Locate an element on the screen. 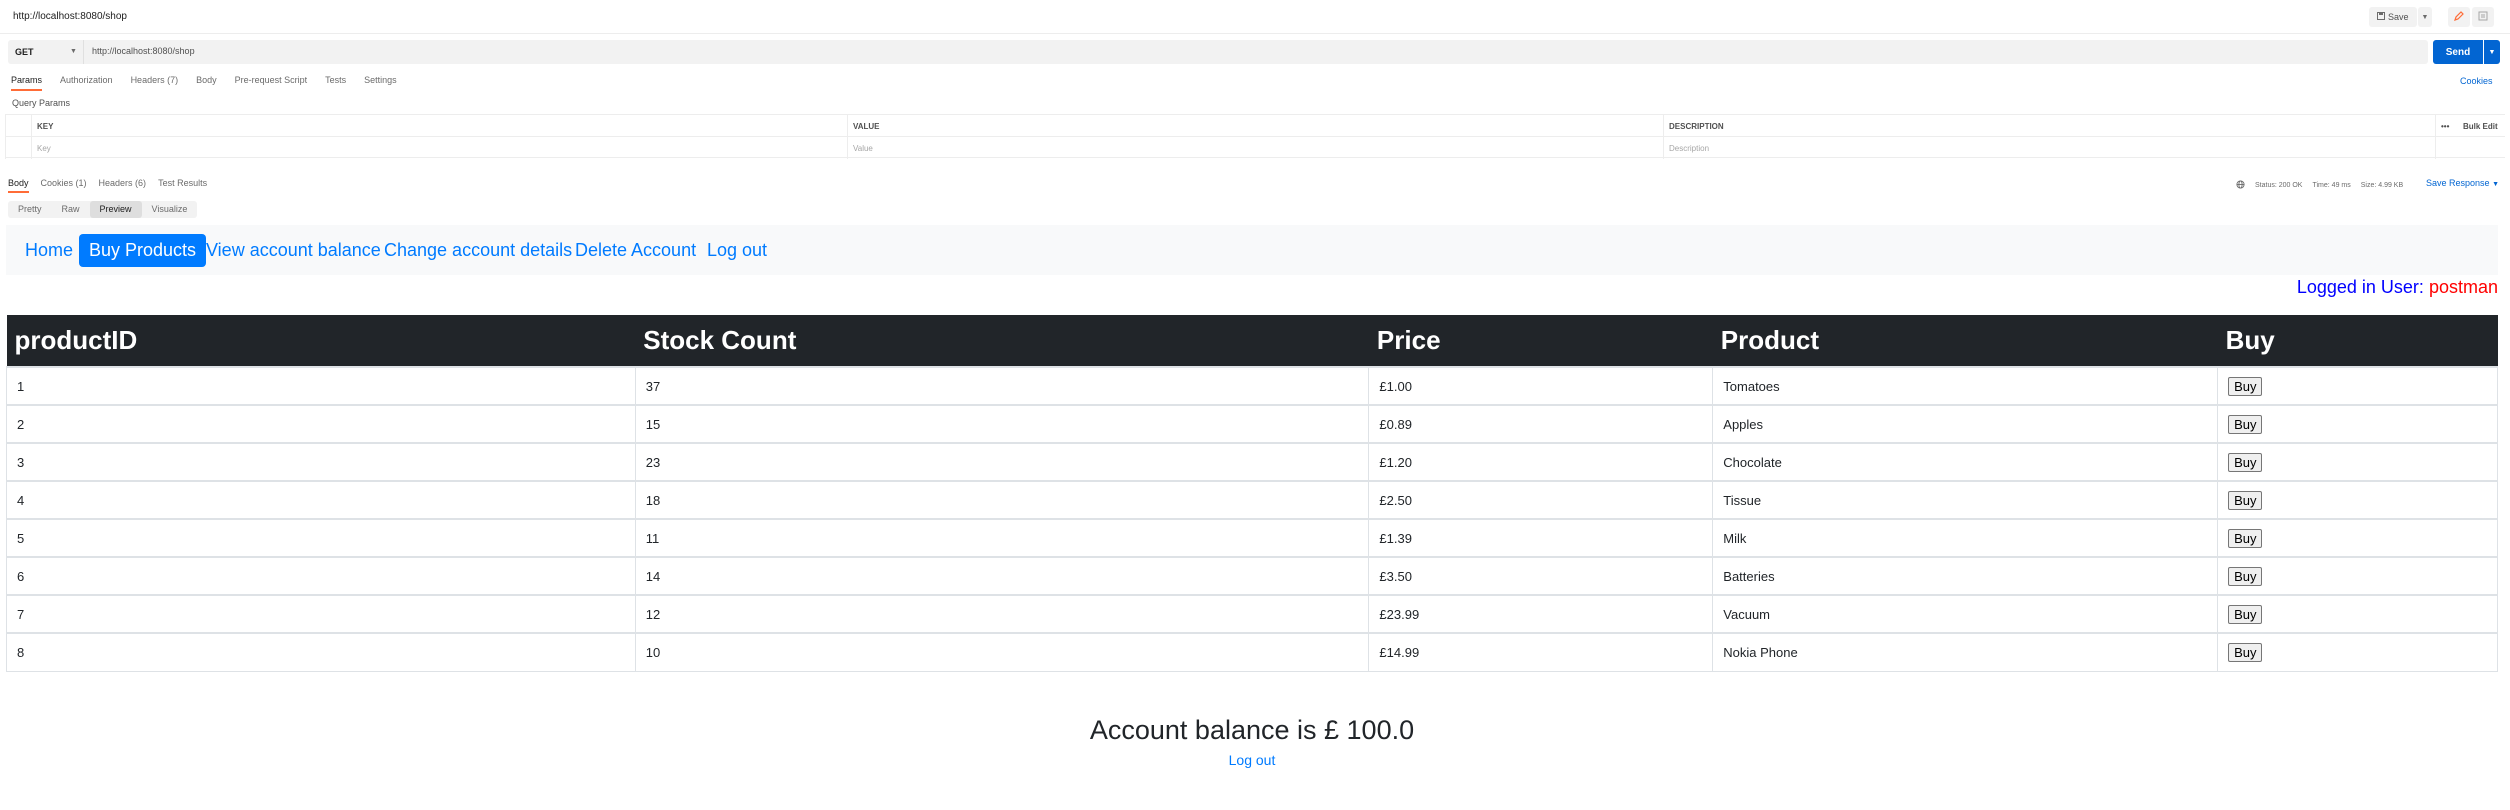 Image resolution: width=2510 pixels, height=810 pixels. bulk-edit-button: Bulk Edit is located at coordinates (2480, 126).